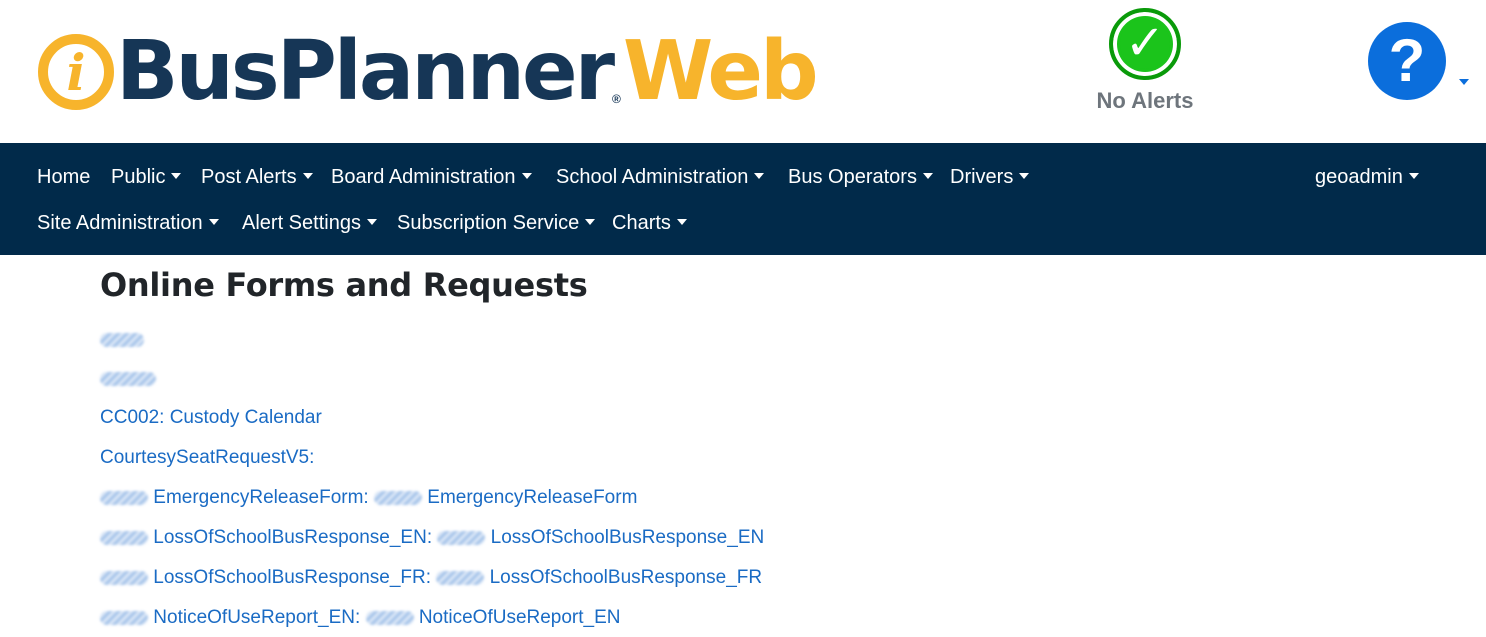  Describe the element at coordinates (628, 537) in the screenshot. I see `form-link-loss-of-bus-en-b: LossOfSchoolBusResponse_EN` at that location.